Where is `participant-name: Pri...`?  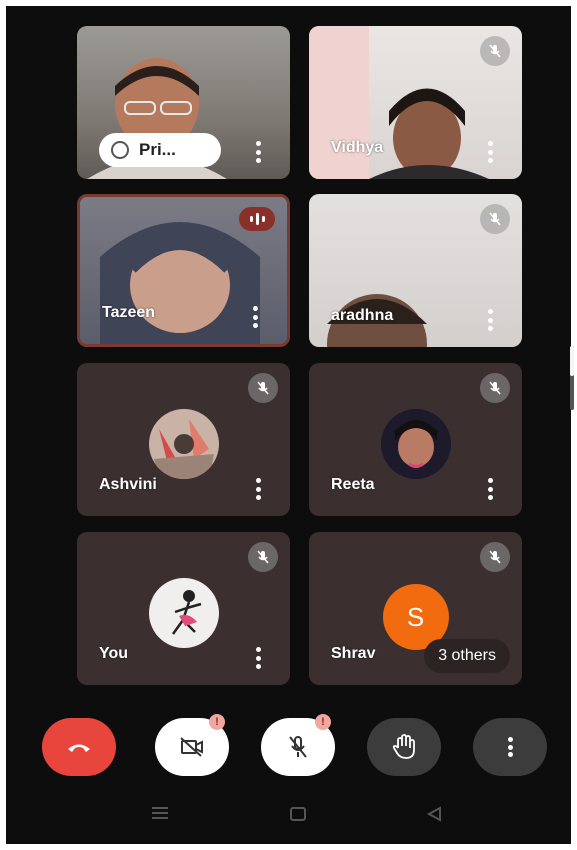
participant-name: Pri... is located at coordinates (157, 149).